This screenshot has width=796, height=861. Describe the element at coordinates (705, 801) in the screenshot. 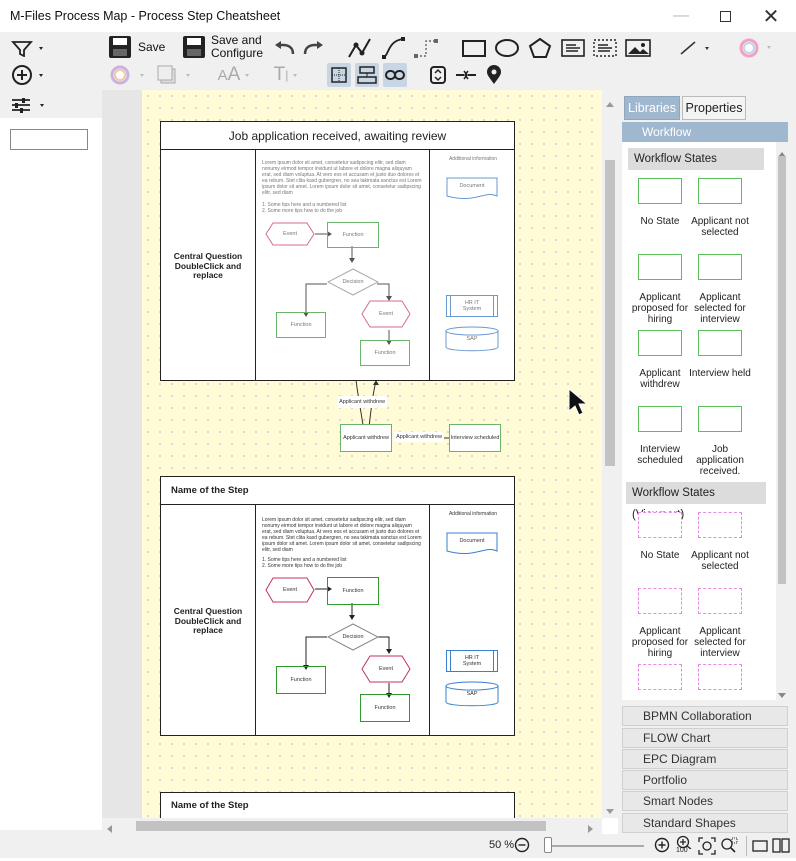

I see `library-smart-nodes: Smart Nodes` at that location.